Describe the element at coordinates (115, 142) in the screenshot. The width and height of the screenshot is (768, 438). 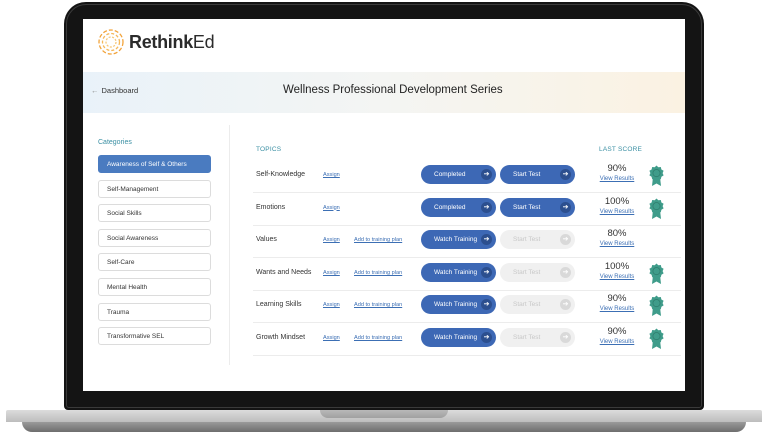
I see `categories-heading: Categories` at that location.